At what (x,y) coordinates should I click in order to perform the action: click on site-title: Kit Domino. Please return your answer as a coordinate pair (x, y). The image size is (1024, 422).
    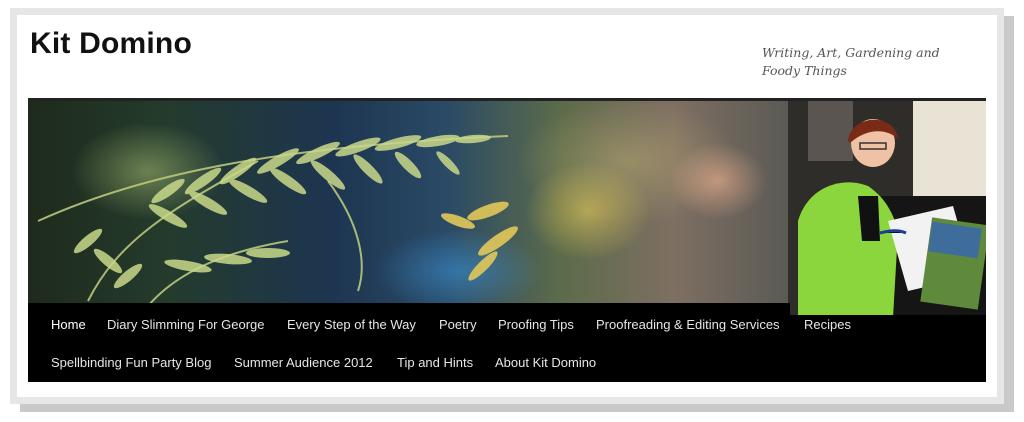
    Looking at the image, I should click on (111, 44).